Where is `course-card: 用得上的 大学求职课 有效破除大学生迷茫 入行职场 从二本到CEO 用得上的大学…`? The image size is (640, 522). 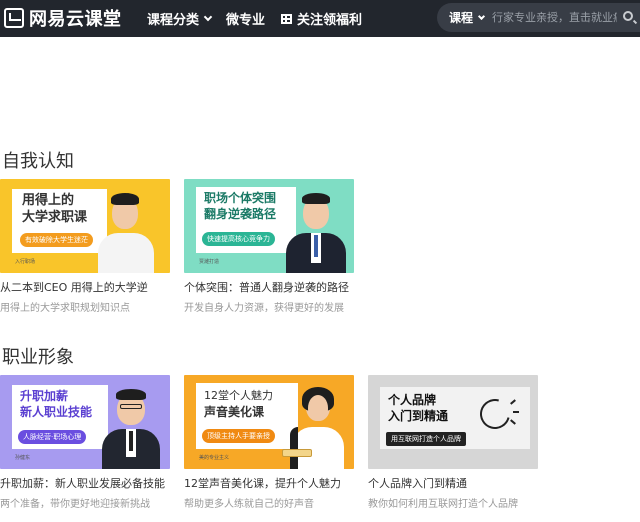 course-card: 用得上的 大学求职课 有效破除大学生迷茫 入行职场 从二本到CEO 用得上的大学… is located at coordinates (85, 246).